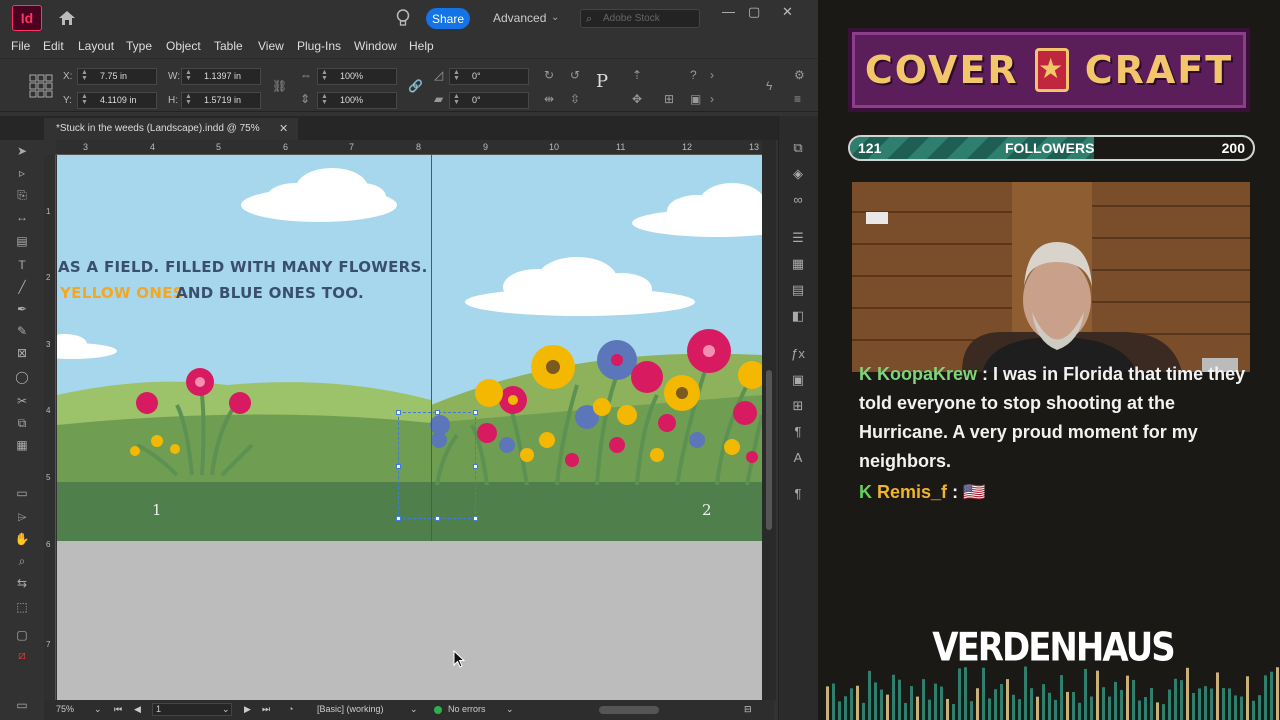  What do you see at coordinates (22, 493) in the screenshot?
I see `note-tool-icon: ▭` at bounding box center [22, 493].